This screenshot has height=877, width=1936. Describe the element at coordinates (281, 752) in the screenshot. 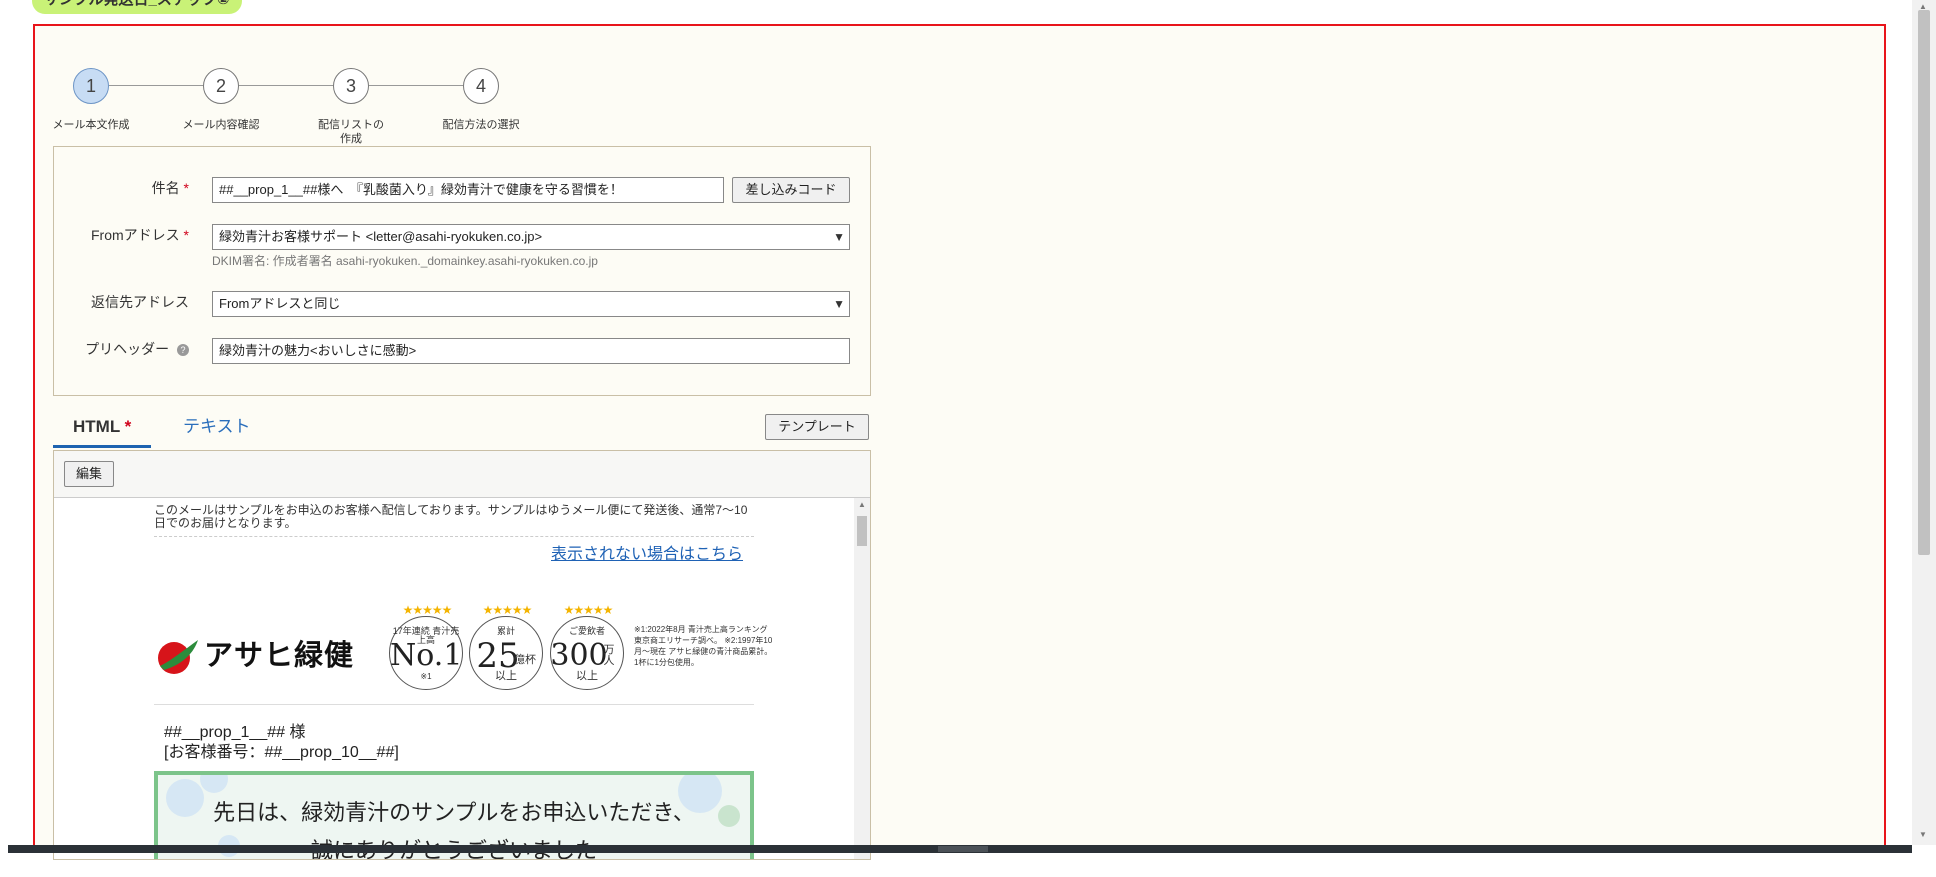

I see `greeting-customer-number: [お客様番号：##__prop_10__##]` at that location.